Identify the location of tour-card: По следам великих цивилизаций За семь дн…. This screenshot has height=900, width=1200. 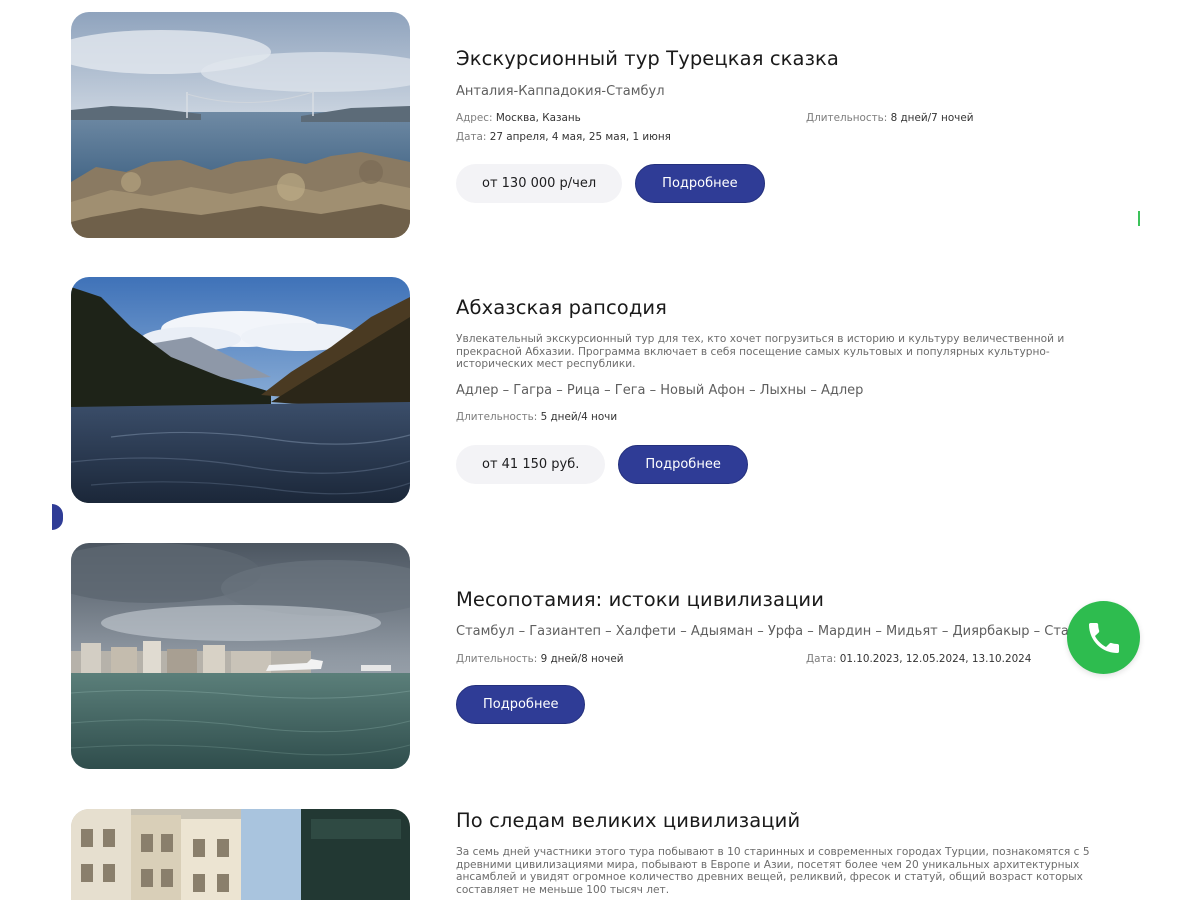
(611, 854).